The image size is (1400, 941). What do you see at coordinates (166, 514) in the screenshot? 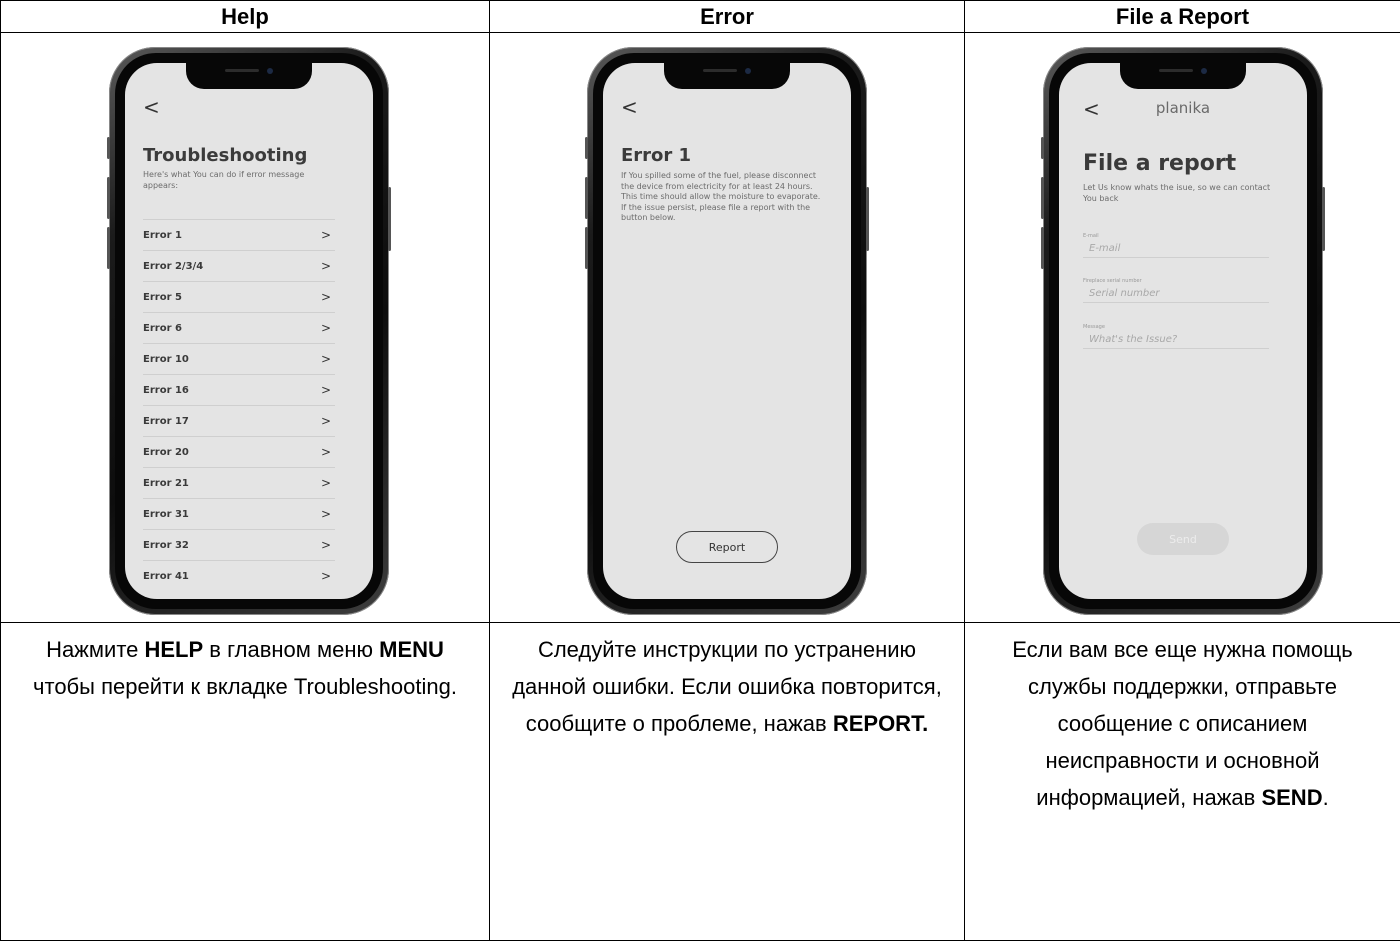
I see `error-item-label: Error 31` at bounding box center [166, 514].